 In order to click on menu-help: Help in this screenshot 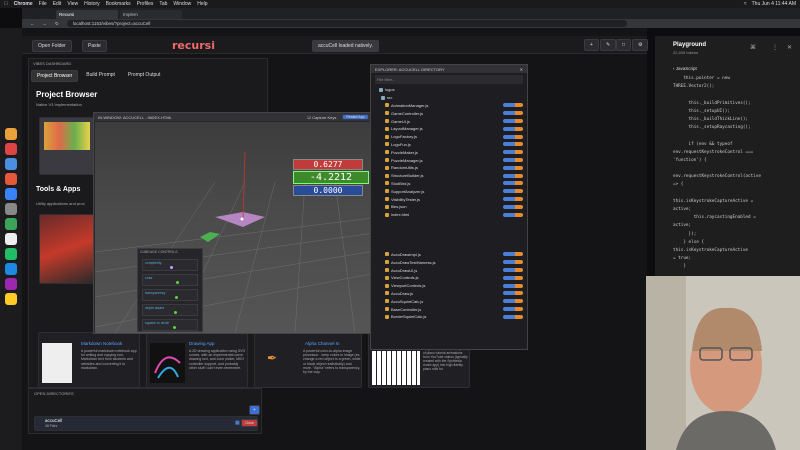, I will do `click(202, 4)`.